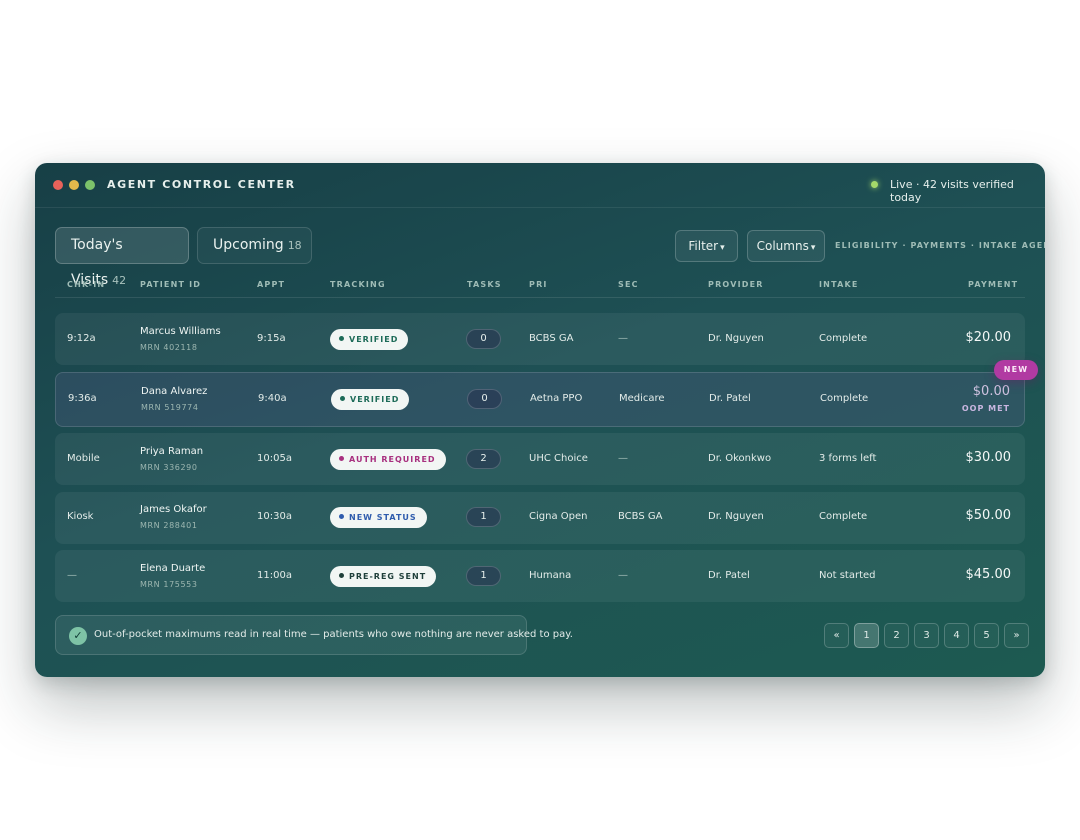 Image resolution: width=1080 pixels, height=840 pixels. I want to click on checkin-cell: 9:12a, so click(81, 338).